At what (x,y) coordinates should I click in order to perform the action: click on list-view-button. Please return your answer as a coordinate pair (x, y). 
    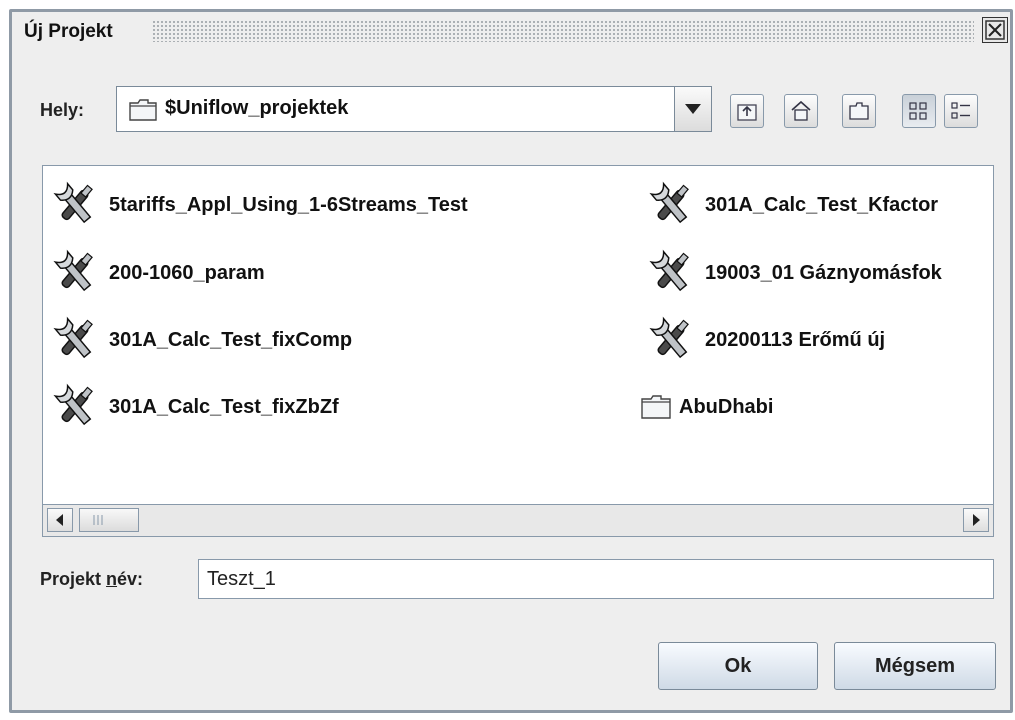
    Looking at the image, I should click on (919, 111).